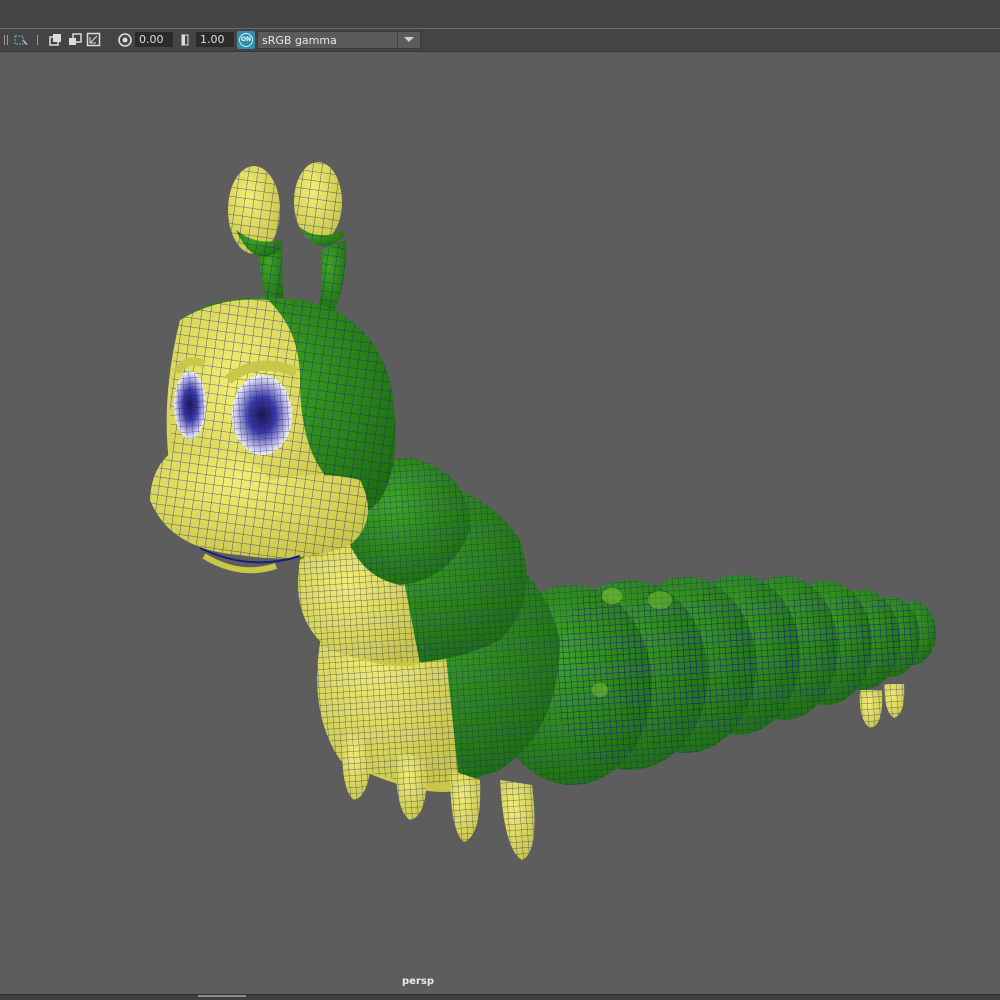  I want to click on camera-label: persp, so click(418, 981).